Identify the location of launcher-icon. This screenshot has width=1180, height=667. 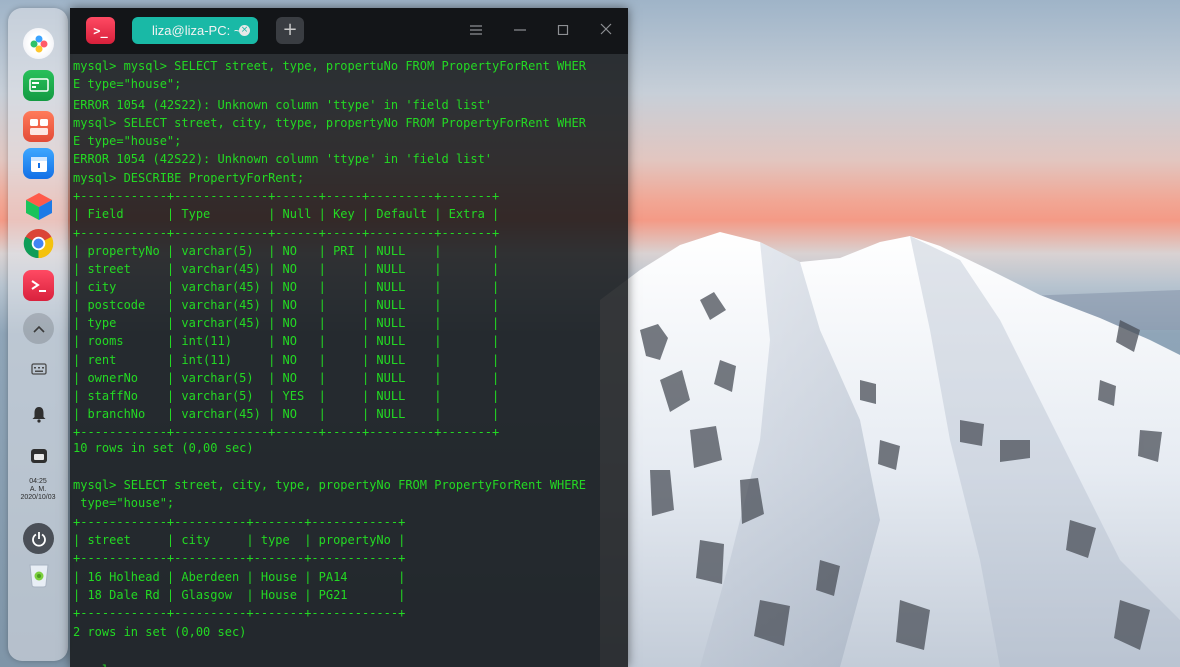
(38, 43).